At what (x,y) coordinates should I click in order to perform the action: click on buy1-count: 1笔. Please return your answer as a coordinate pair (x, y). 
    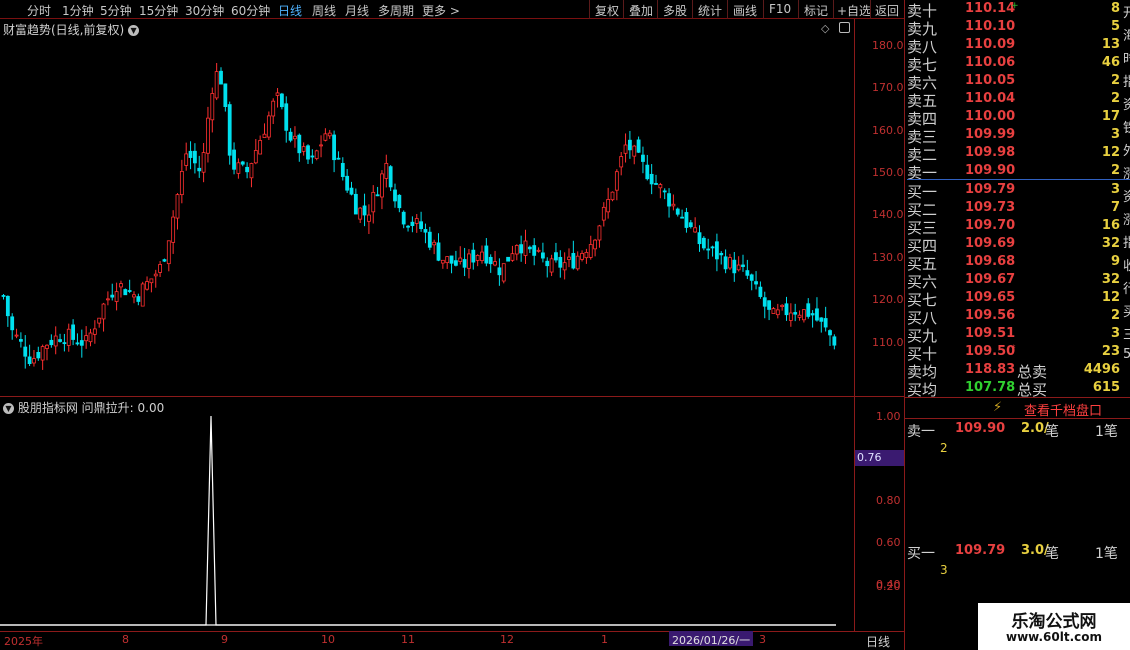
    Looking at the image, I should click on (1106, 554).